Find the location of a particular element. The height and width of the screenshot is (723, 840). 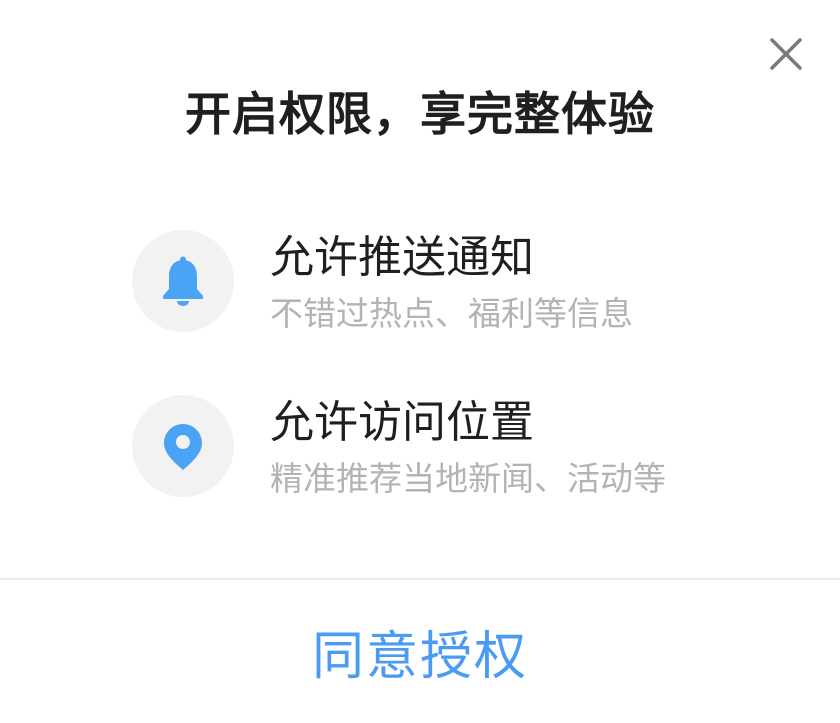

permission-item-location: 允许访问位置 精准推荐当地新闻、活动等 is located at coordinates (442, 447).